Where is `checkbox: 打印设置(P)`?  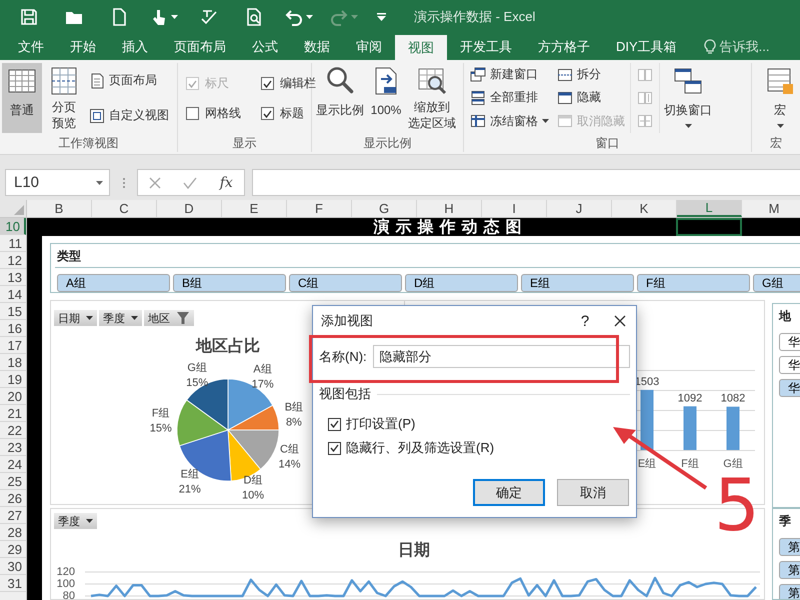 checkbox: 打印设置(P) is located at coordinates (479, 424).